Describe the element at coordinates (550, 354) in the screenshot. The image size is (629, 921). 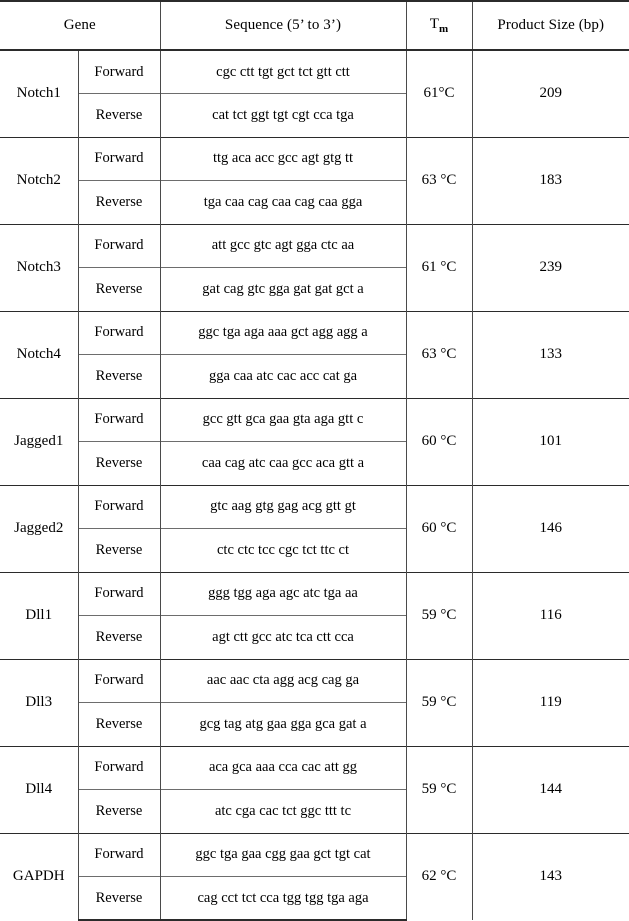
I see `product-size: 133` at that location.